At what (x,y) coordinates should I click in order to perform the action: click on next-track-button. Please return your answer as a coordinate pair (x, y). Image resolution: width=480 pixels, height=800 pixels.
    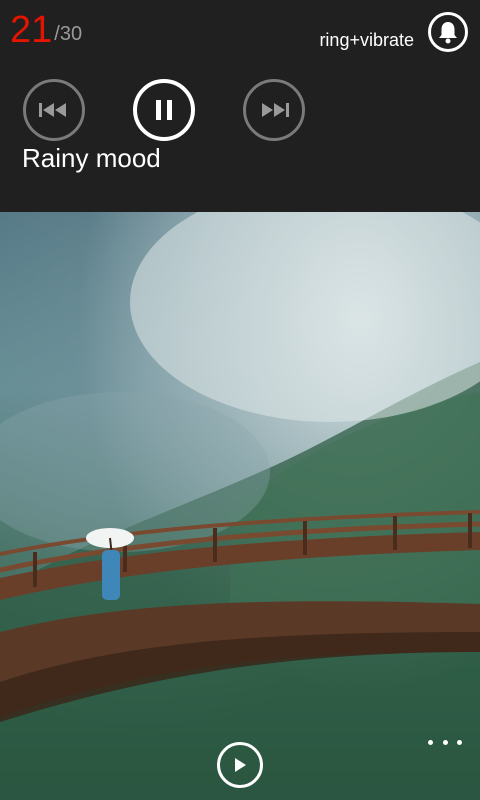
    Looking at the image, I should click on (274, 110).